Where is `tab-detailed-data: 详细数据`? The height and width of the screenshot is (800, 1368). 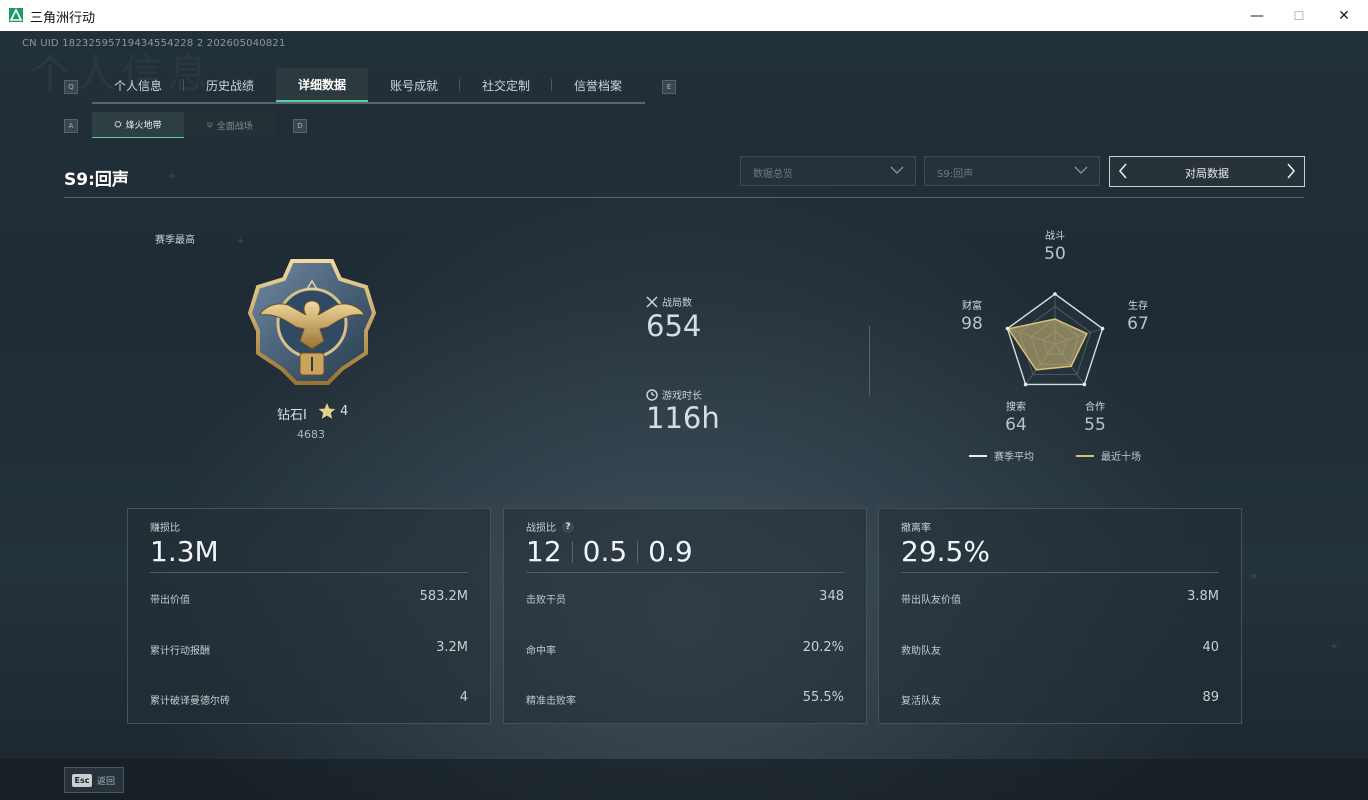
tab-detailed-data: 详细数据 is located at coordinates (322, 85).